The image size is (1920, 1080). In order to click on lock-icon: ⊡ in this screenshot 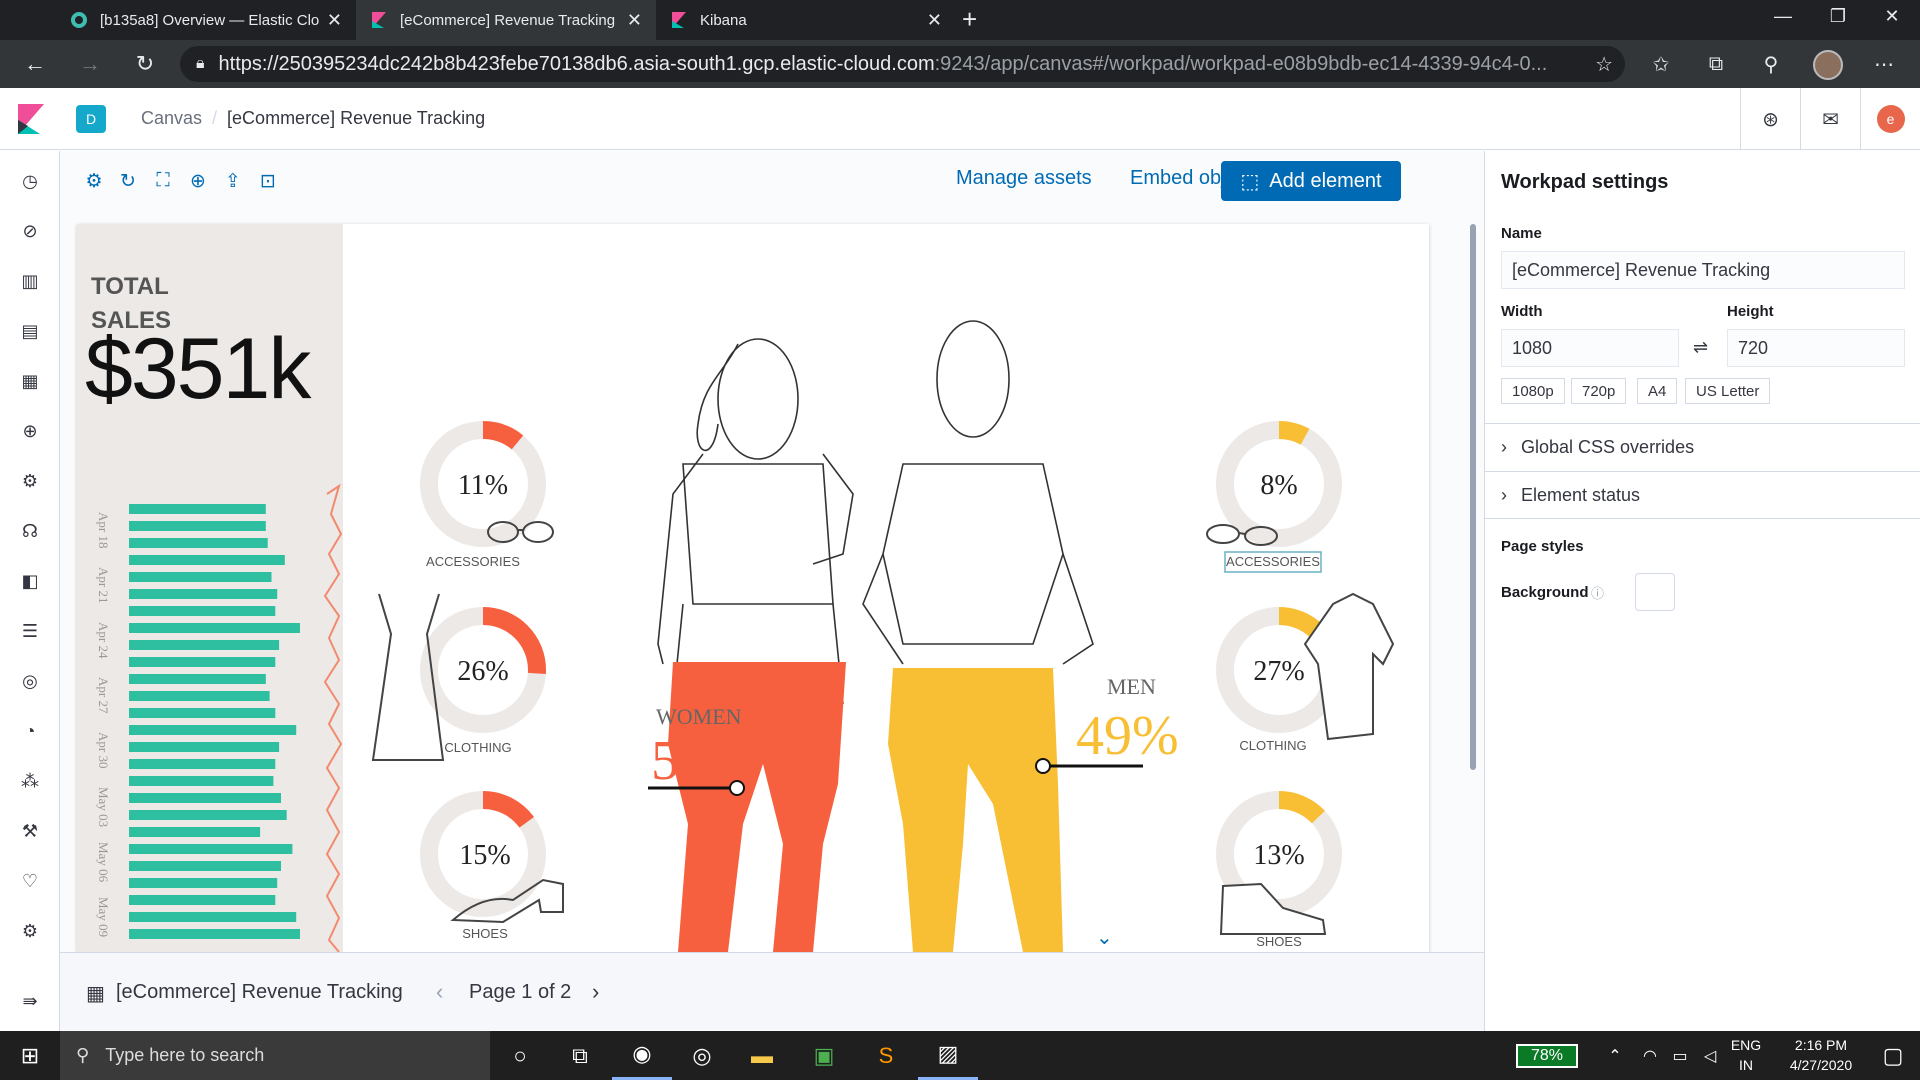, I will do `click(268, 181)`.